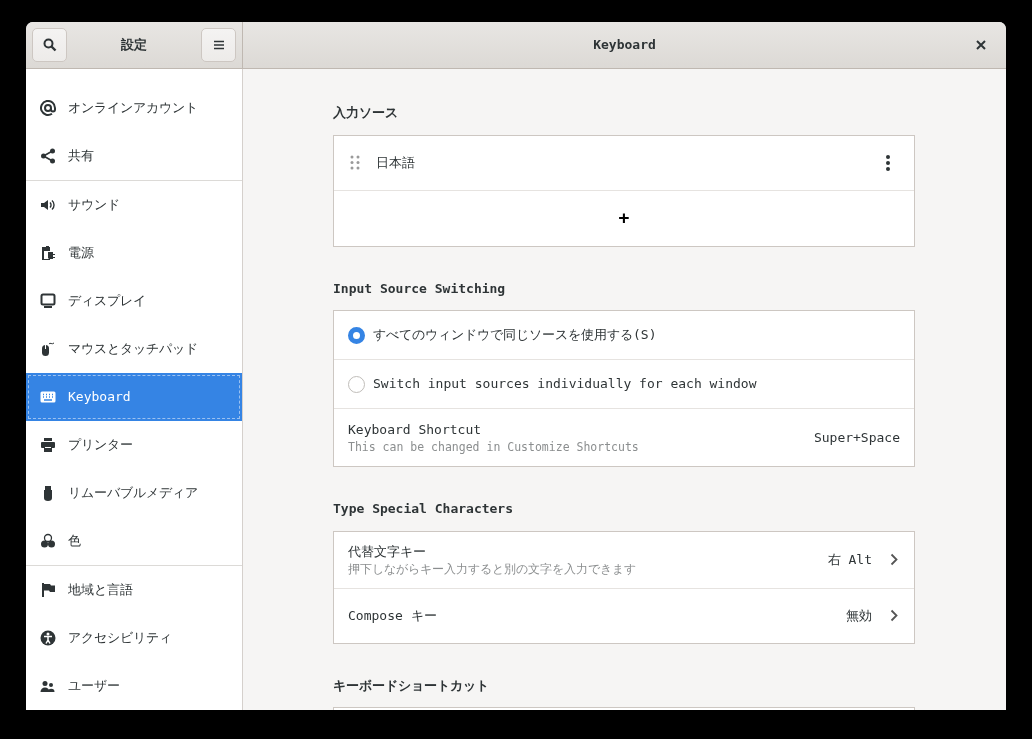 The height and width of the screenshot is (739, 1032). Describe the element at coordinates (48, 445) in the screenshot. I see `printer-icon` at that location.